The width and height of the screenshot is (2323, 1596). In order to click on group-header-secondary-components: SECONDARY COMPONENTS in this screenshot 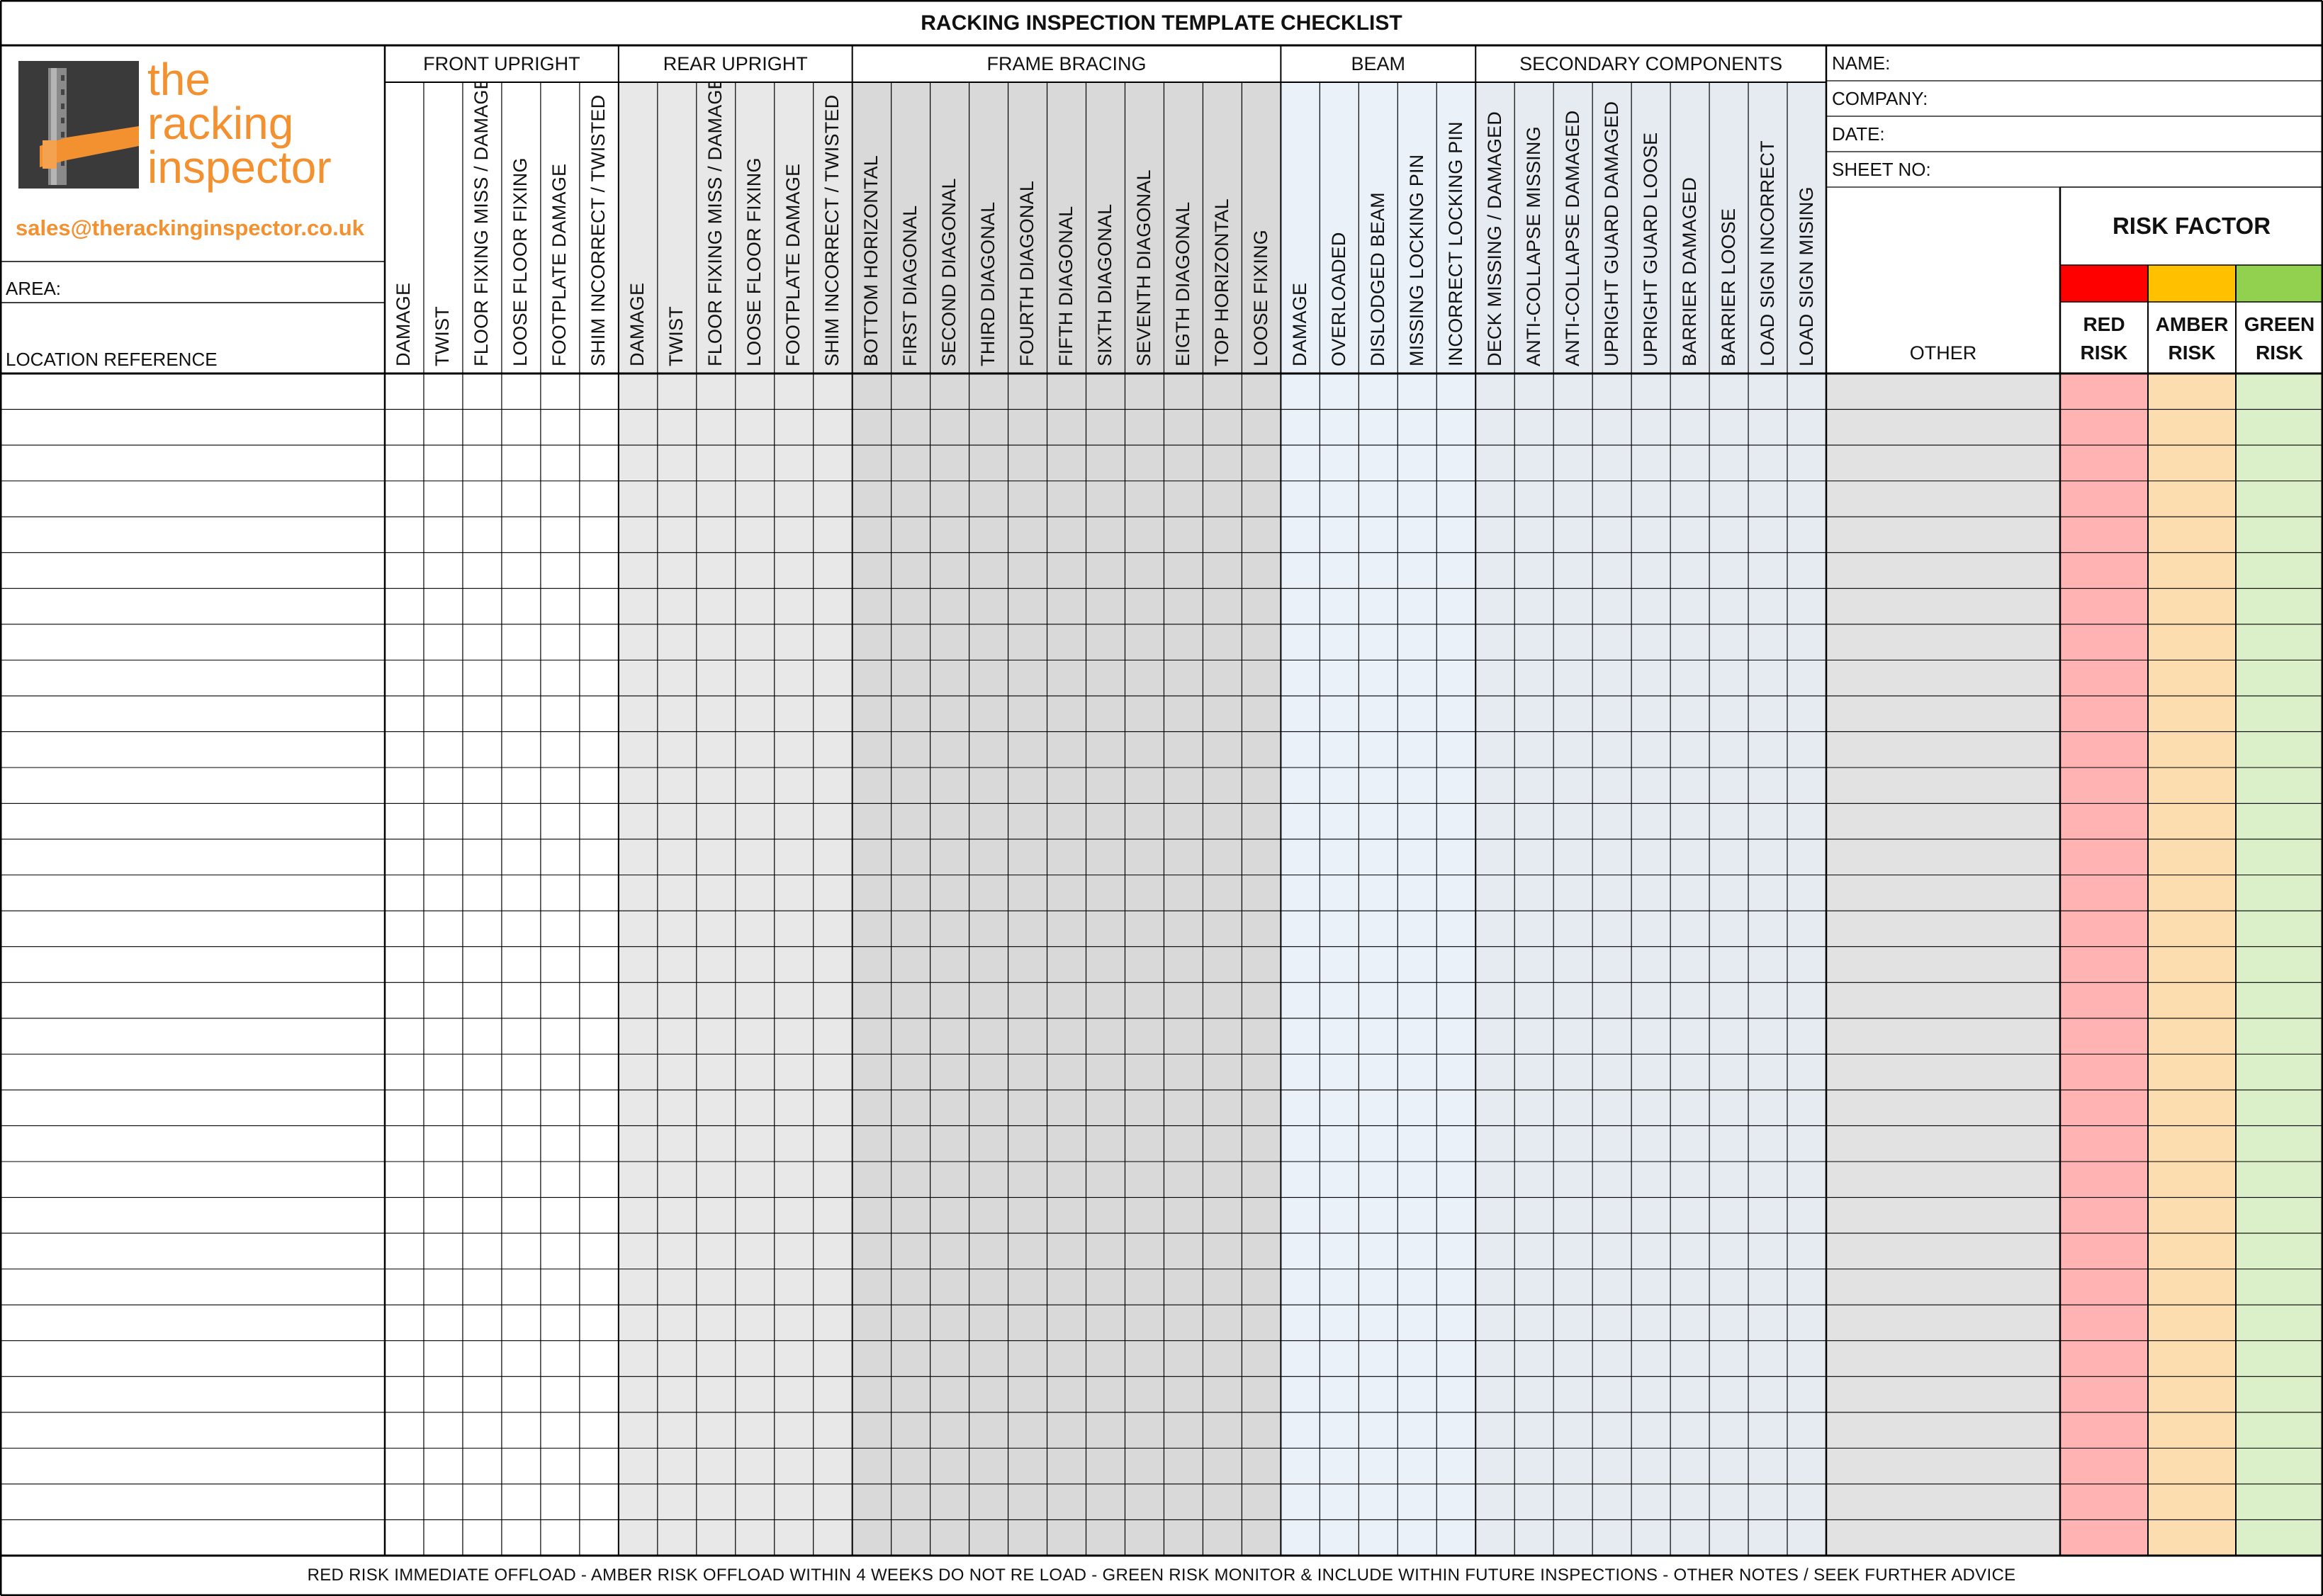, I will do `click(1651, 63)`.